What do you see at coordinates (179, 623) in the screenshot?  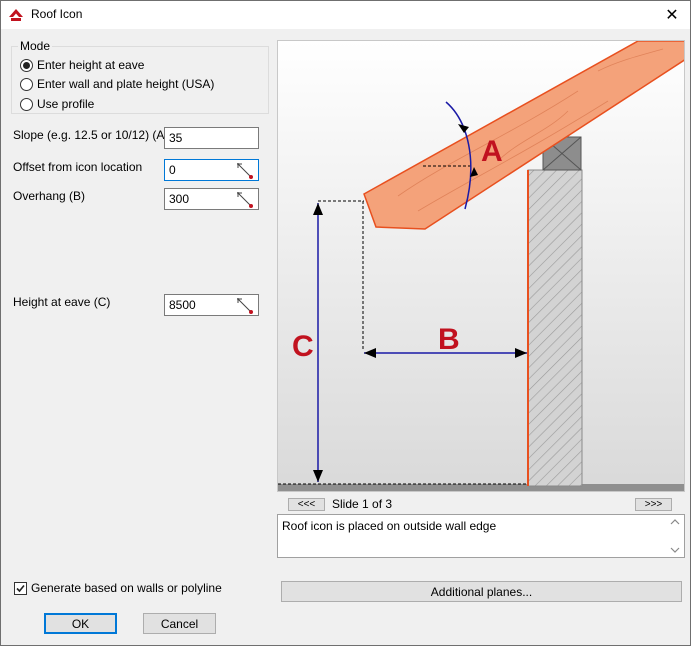 I see `cancel-button: Cancel` at bounding box center [179, 623].